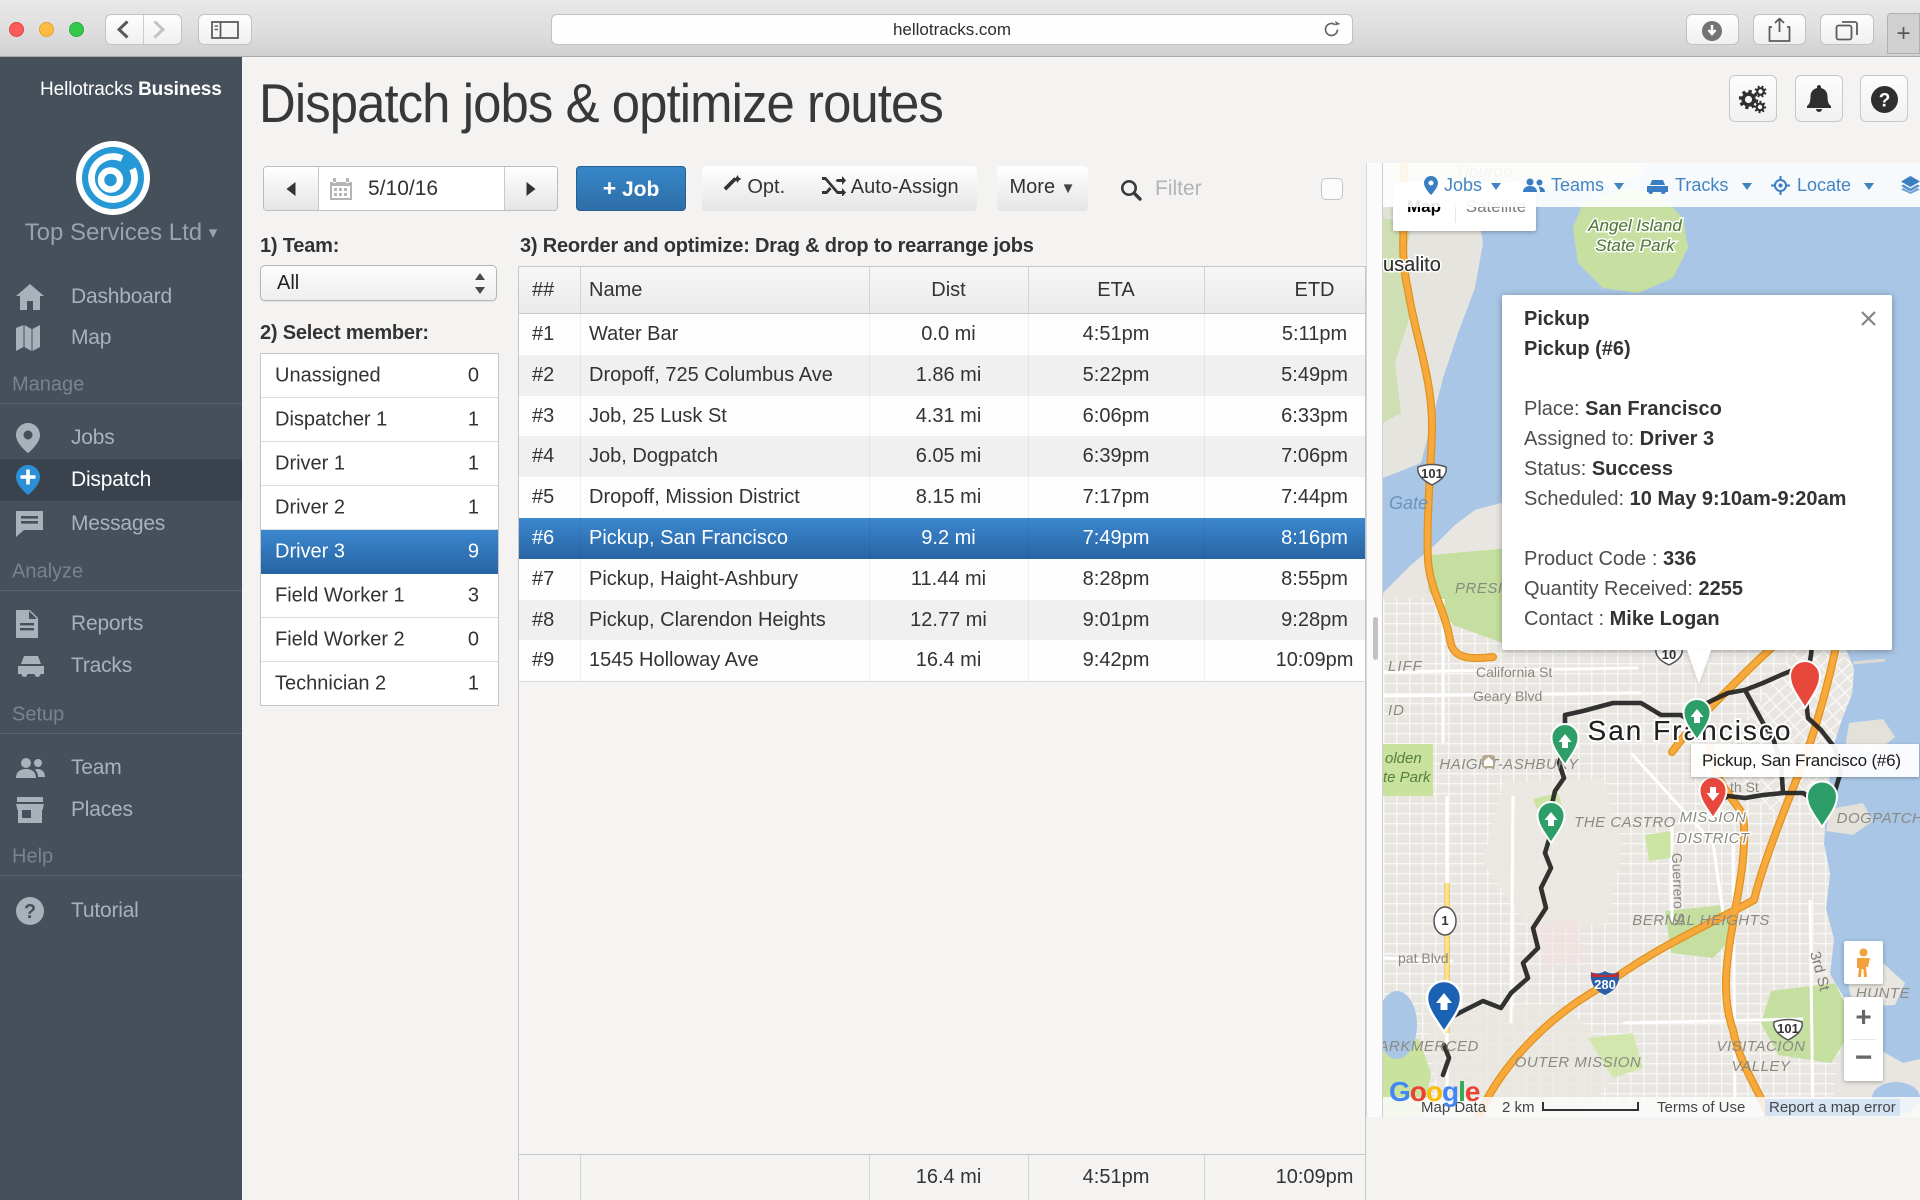 This screenshot has height=1200, width=1920. I want to click on svg-text: olden, so click(1403, 758).